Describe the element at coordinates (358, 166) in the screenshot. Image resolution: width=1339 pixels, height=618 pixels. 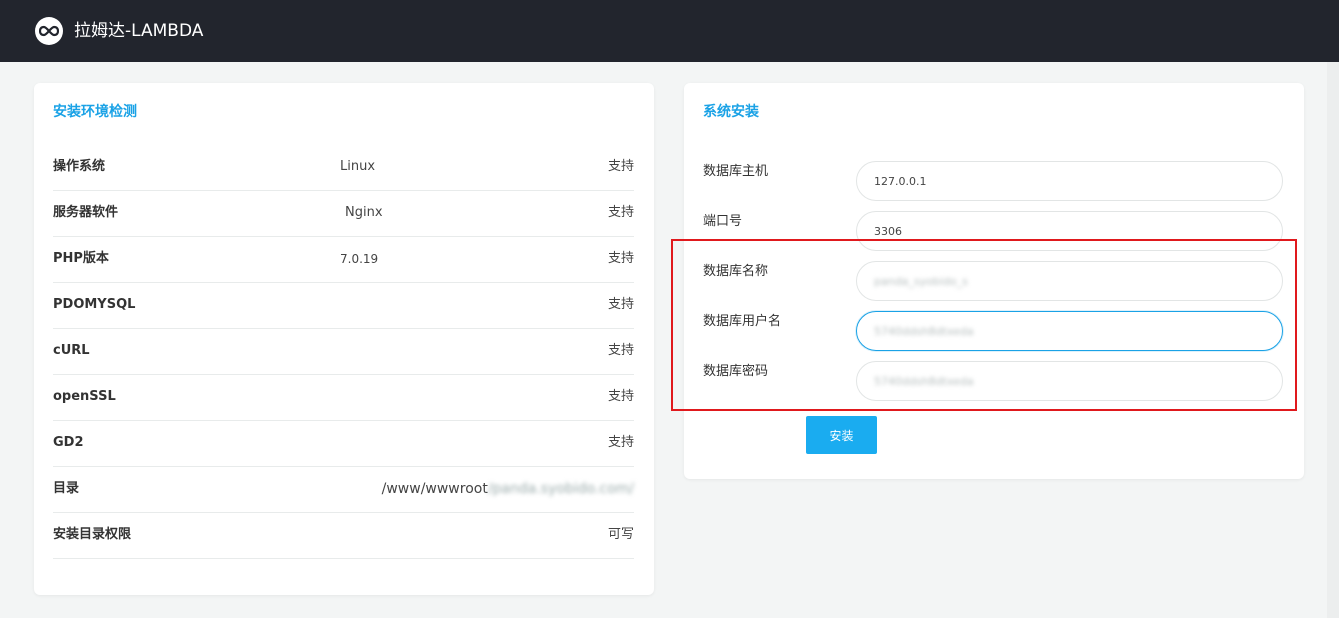
I see `row-value: Linux` at that location.